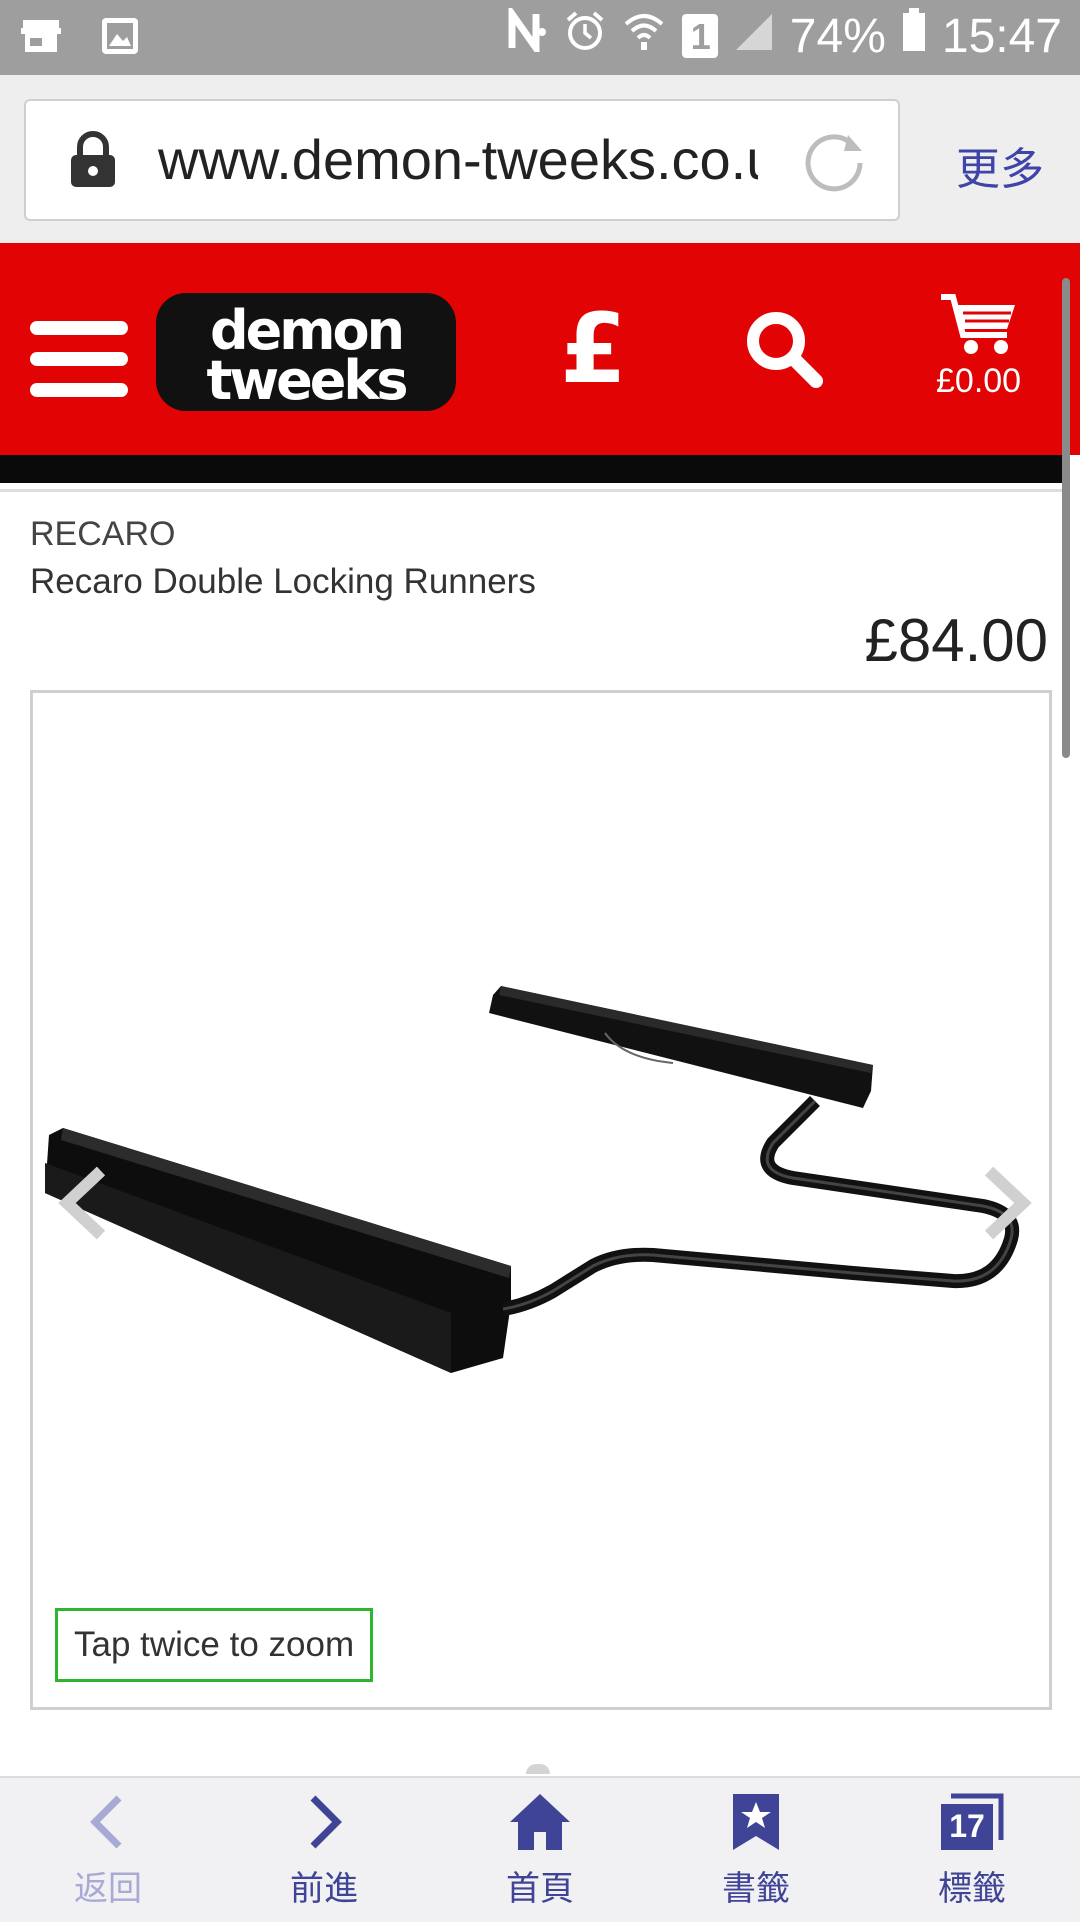 This screenshot has width=1080, height=1922. I want to click on wifi-icon, so click(644, 36).